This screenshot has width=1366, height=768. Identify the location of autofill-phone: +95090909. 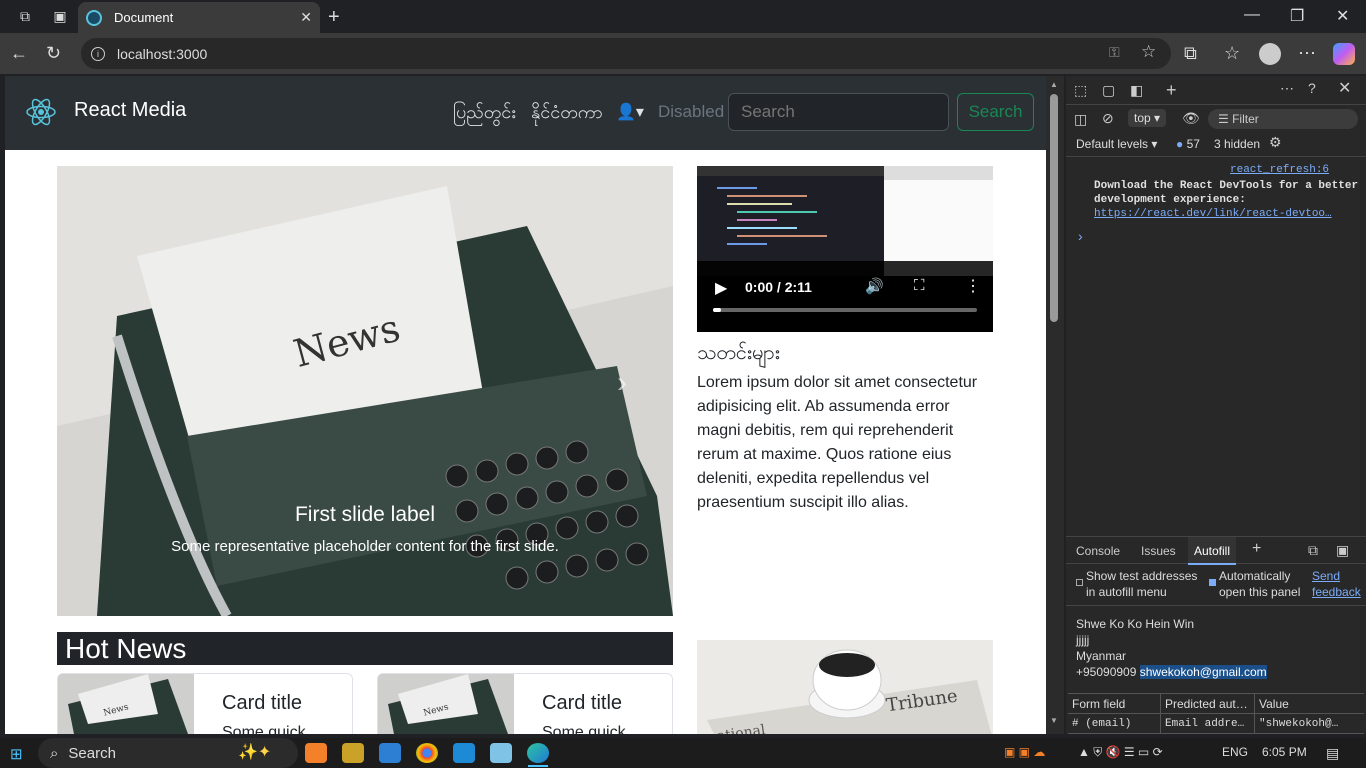
(1106, 672).